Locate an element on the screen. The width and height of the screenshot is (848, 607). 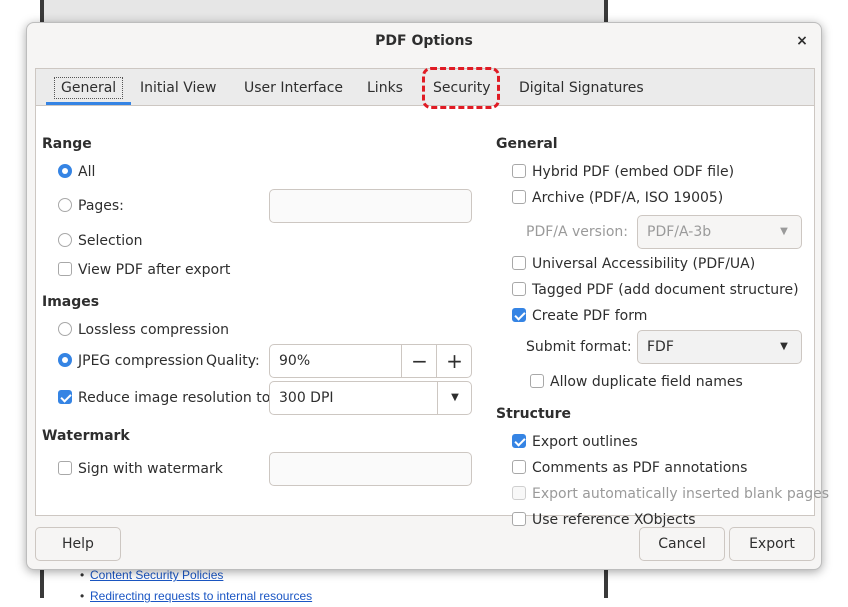
watermark-input is located at coordinates (370, 469).